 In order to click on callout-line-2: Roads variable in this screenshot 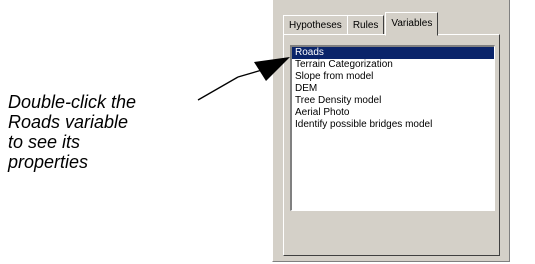, I will do `click(68, 122)`.